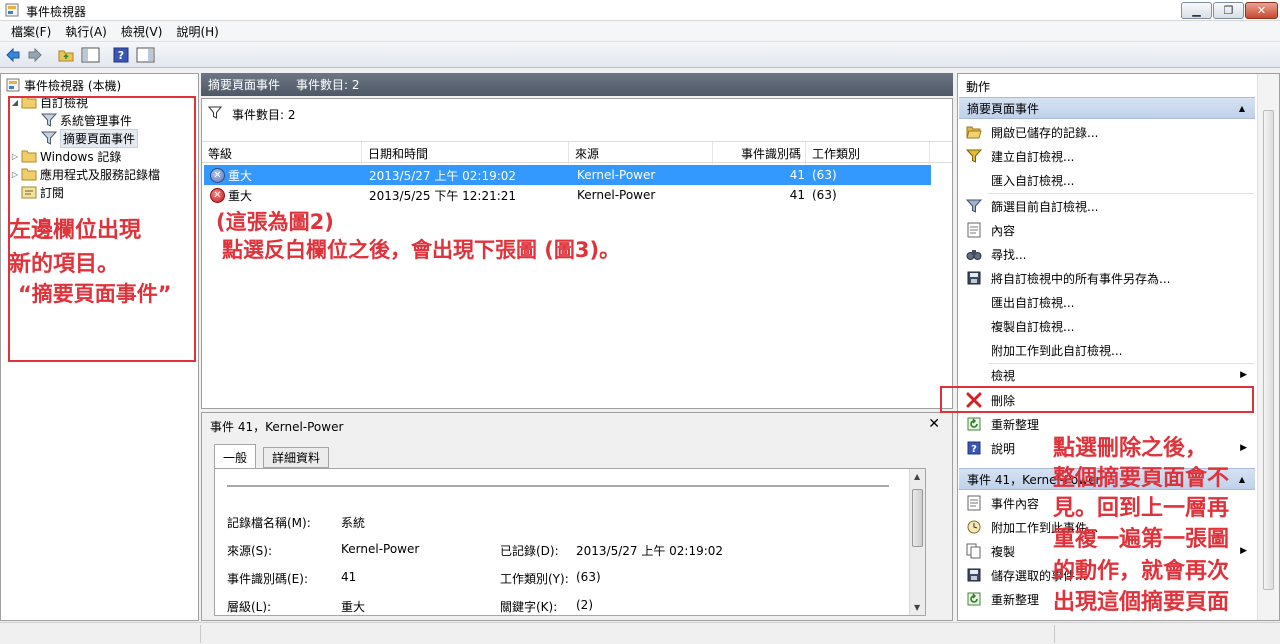 This screenshot has width=1280, height=644. What do you see at coordinates (1107, 375) in the screenshot?
I see `action-view: 檢視 ▶` at bounding box center [1107, 375].